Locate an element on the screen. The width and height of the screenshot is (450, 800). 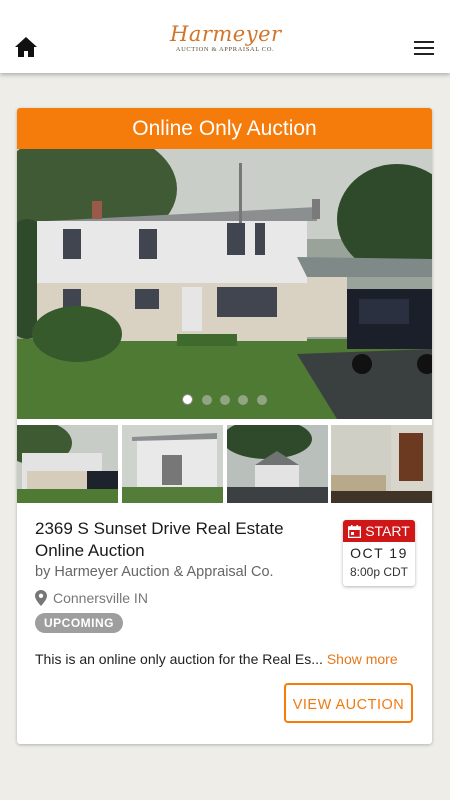
date-day: OCT 19 is located at coordinates (379, 553).